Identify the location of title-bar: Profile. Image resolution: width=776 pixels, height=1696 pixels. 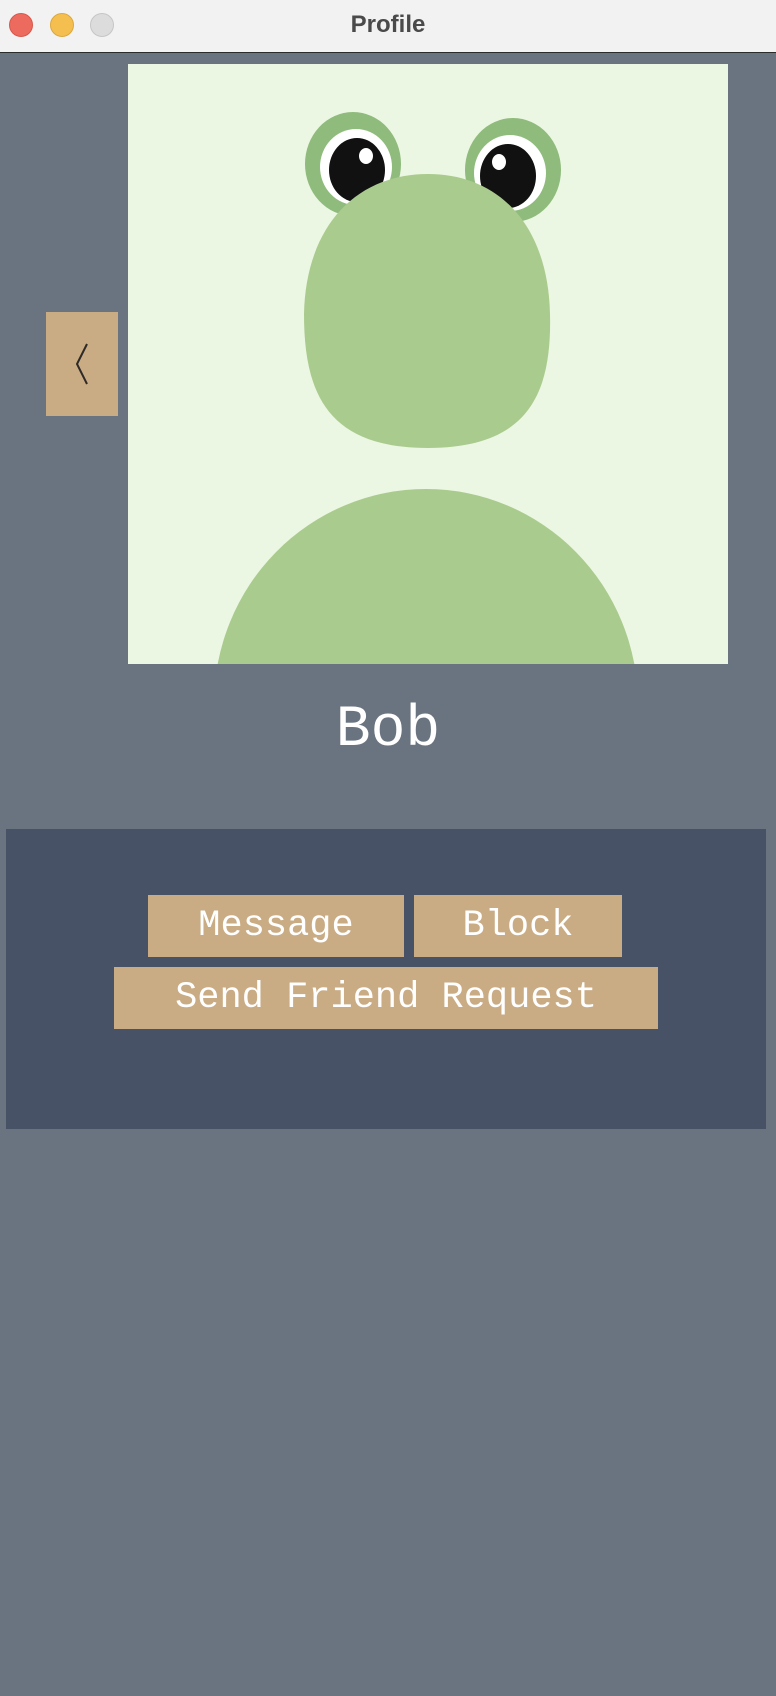
(388, 26).